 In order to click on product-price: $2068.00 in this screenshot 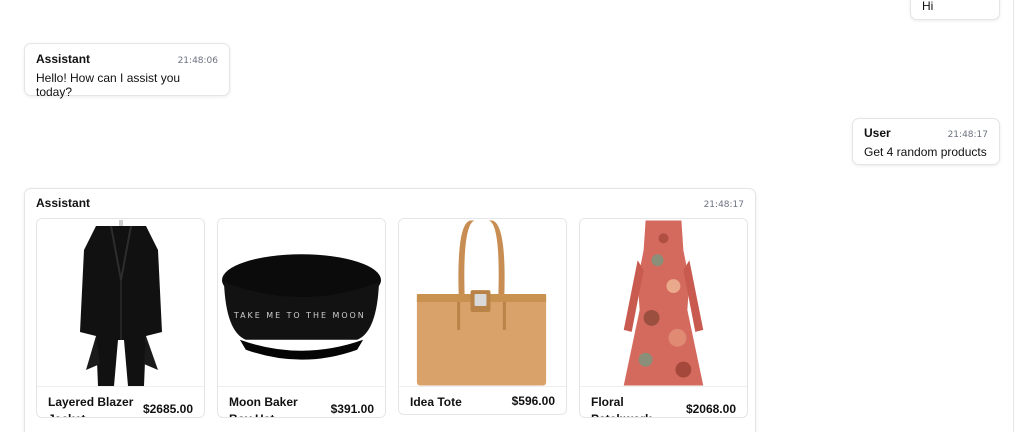, I will do `click(710, 409)`.